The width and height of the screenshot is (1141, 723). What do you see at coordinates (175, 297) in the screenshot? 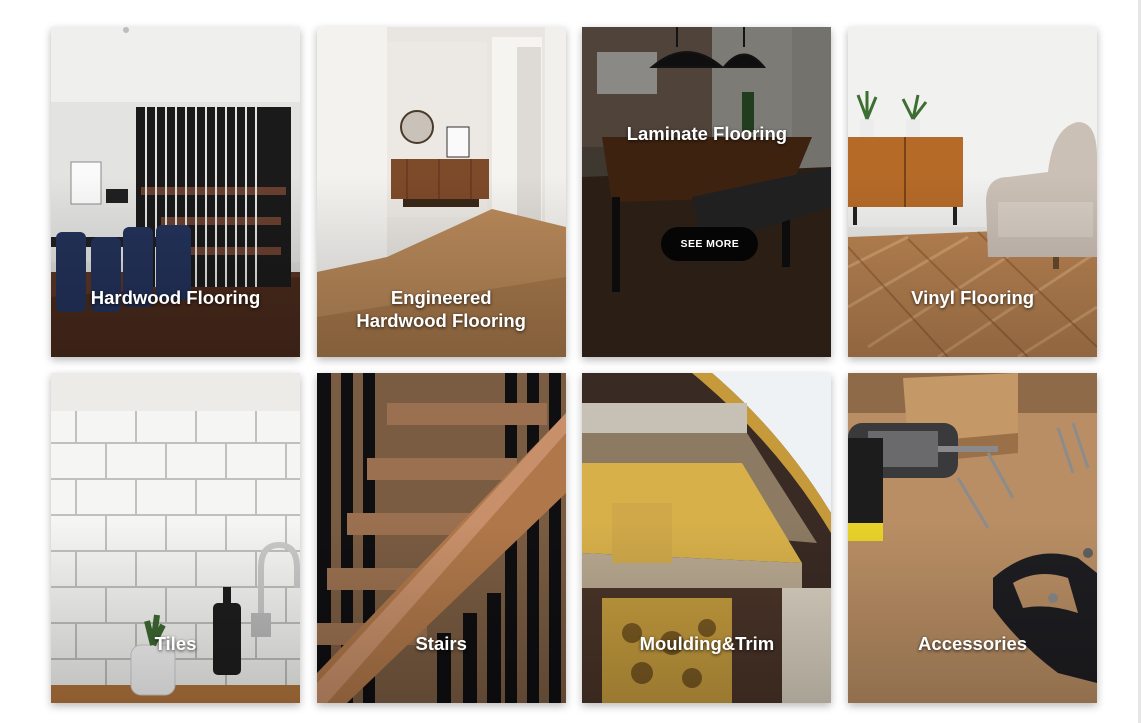
I see `category-title: Hardwood Flooring` at bounding box center [175, 297].